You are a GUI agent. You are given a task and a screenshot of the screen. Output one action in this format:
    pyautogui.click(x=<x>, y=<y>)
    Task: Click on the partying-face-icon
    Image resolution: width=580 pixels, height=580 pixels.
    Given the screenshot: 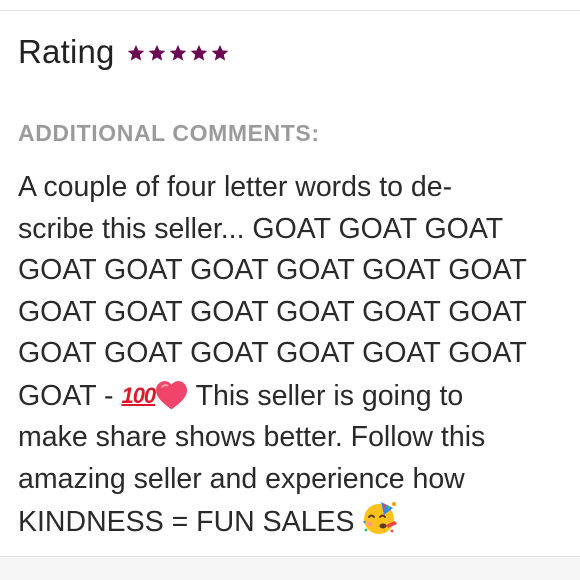 What is the action you would take?
    pyautogui.click(x=380, y=518)
    